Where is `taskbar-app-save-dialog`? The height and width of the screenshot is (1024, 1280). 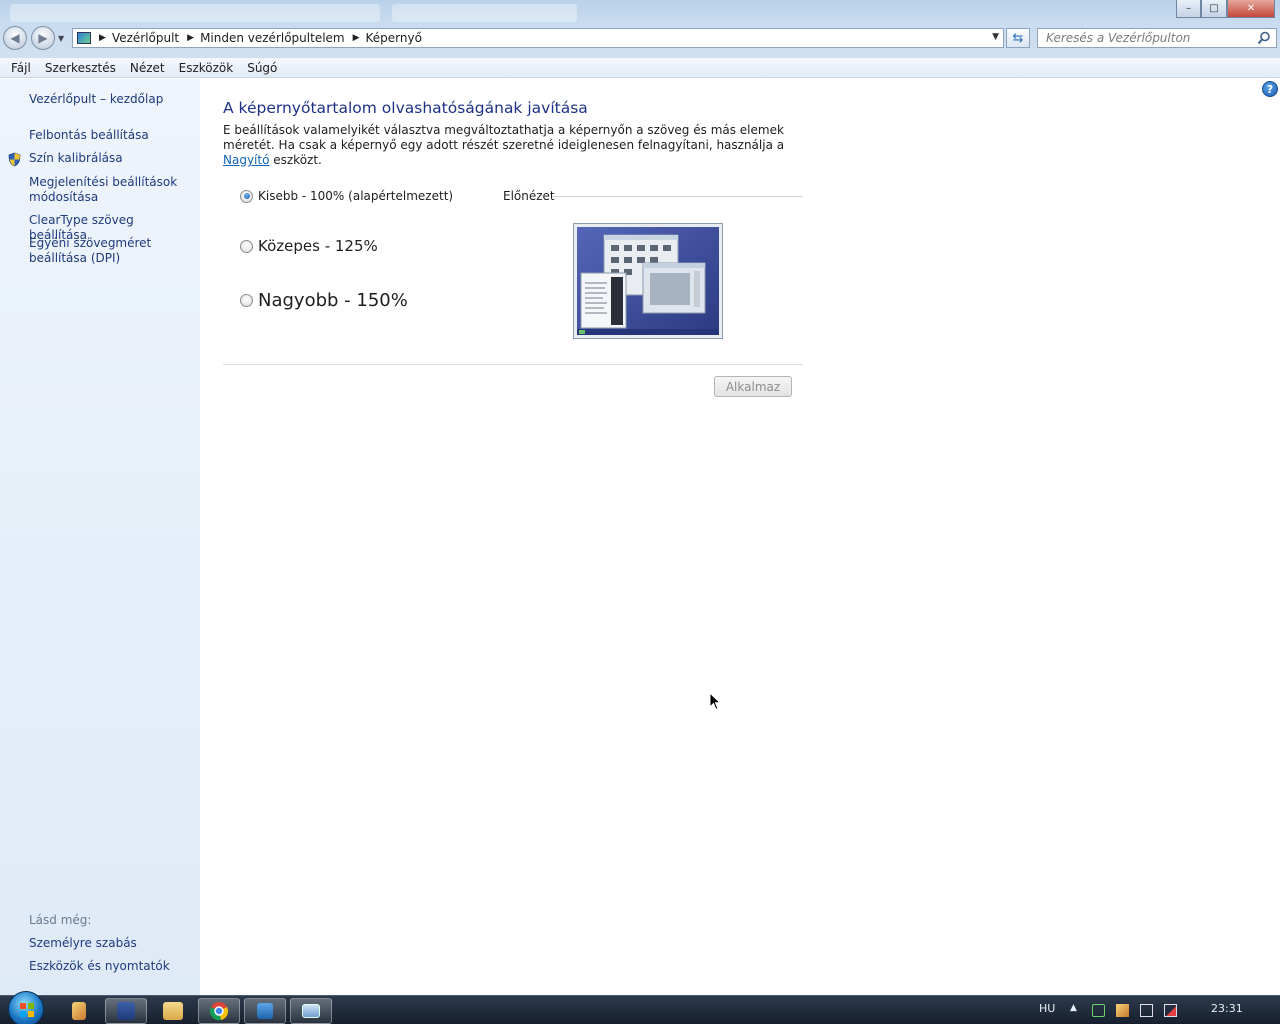 taskbar-app-save-dialog is located at coordinates (126, 1011).